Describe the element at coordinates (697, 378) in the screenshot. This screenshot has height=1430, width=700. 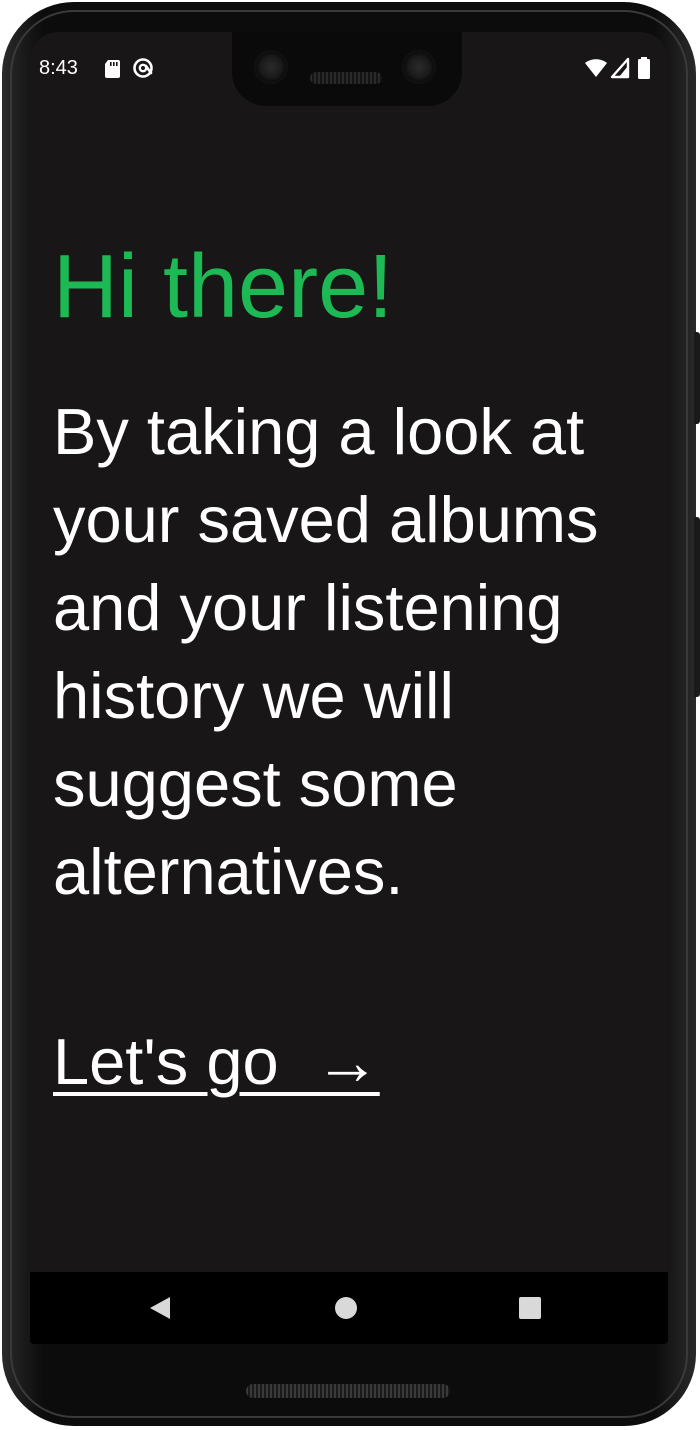
I see `power-button` at that location.